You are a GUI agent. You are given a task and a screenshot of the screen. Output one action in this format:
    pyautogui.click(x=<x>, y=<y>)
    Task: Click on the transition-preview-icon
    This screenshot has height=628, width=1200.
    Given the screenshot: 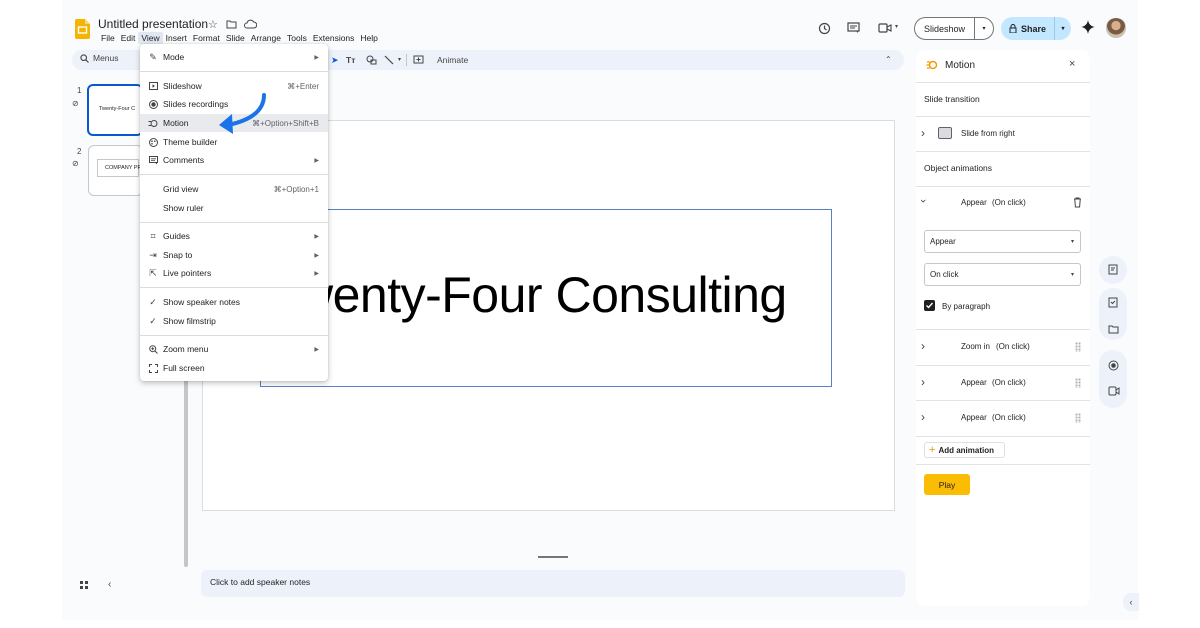 What is the action you would take?
    pyautogui.click(x=945, y=133)
    